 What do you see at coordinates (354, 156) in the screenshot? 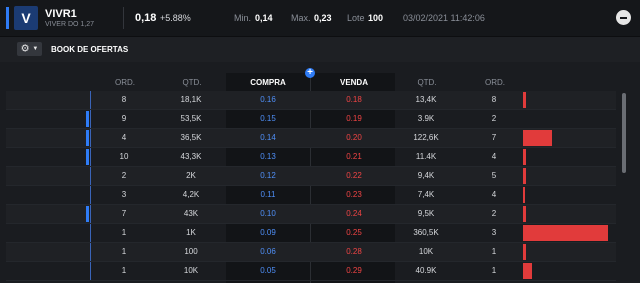
I see `sell-price-cell: 0.21` at bounding box center [354, 156].